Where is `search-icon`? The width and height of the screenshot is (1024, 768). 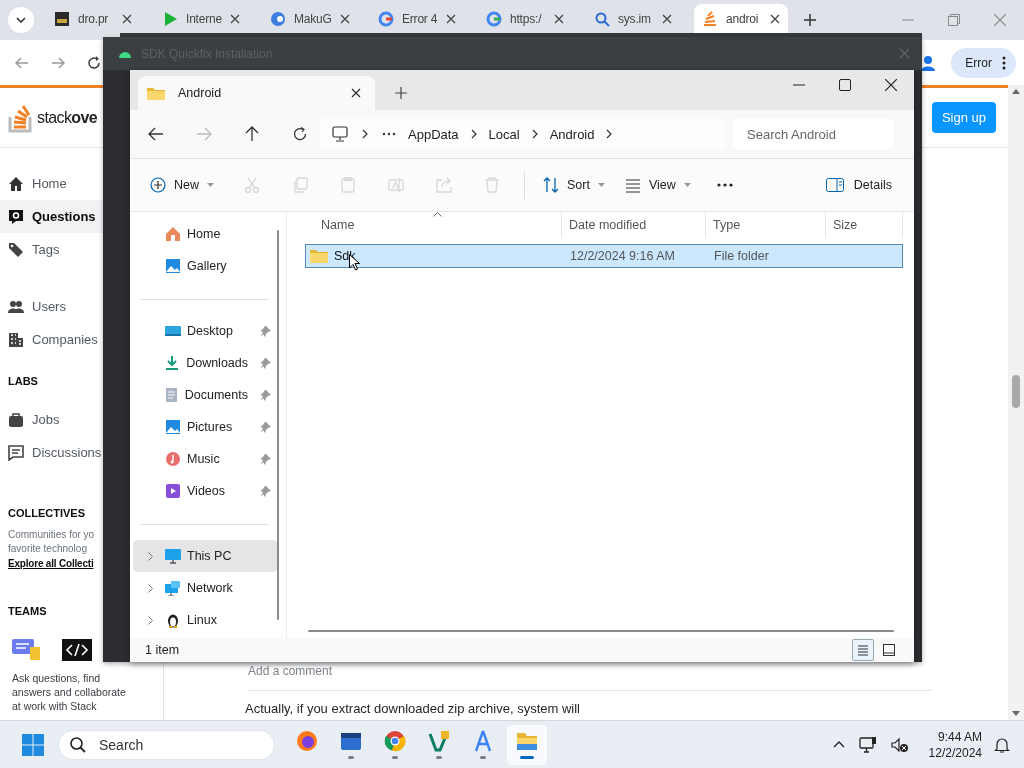
search-icon is located at coordinates (78, 744).